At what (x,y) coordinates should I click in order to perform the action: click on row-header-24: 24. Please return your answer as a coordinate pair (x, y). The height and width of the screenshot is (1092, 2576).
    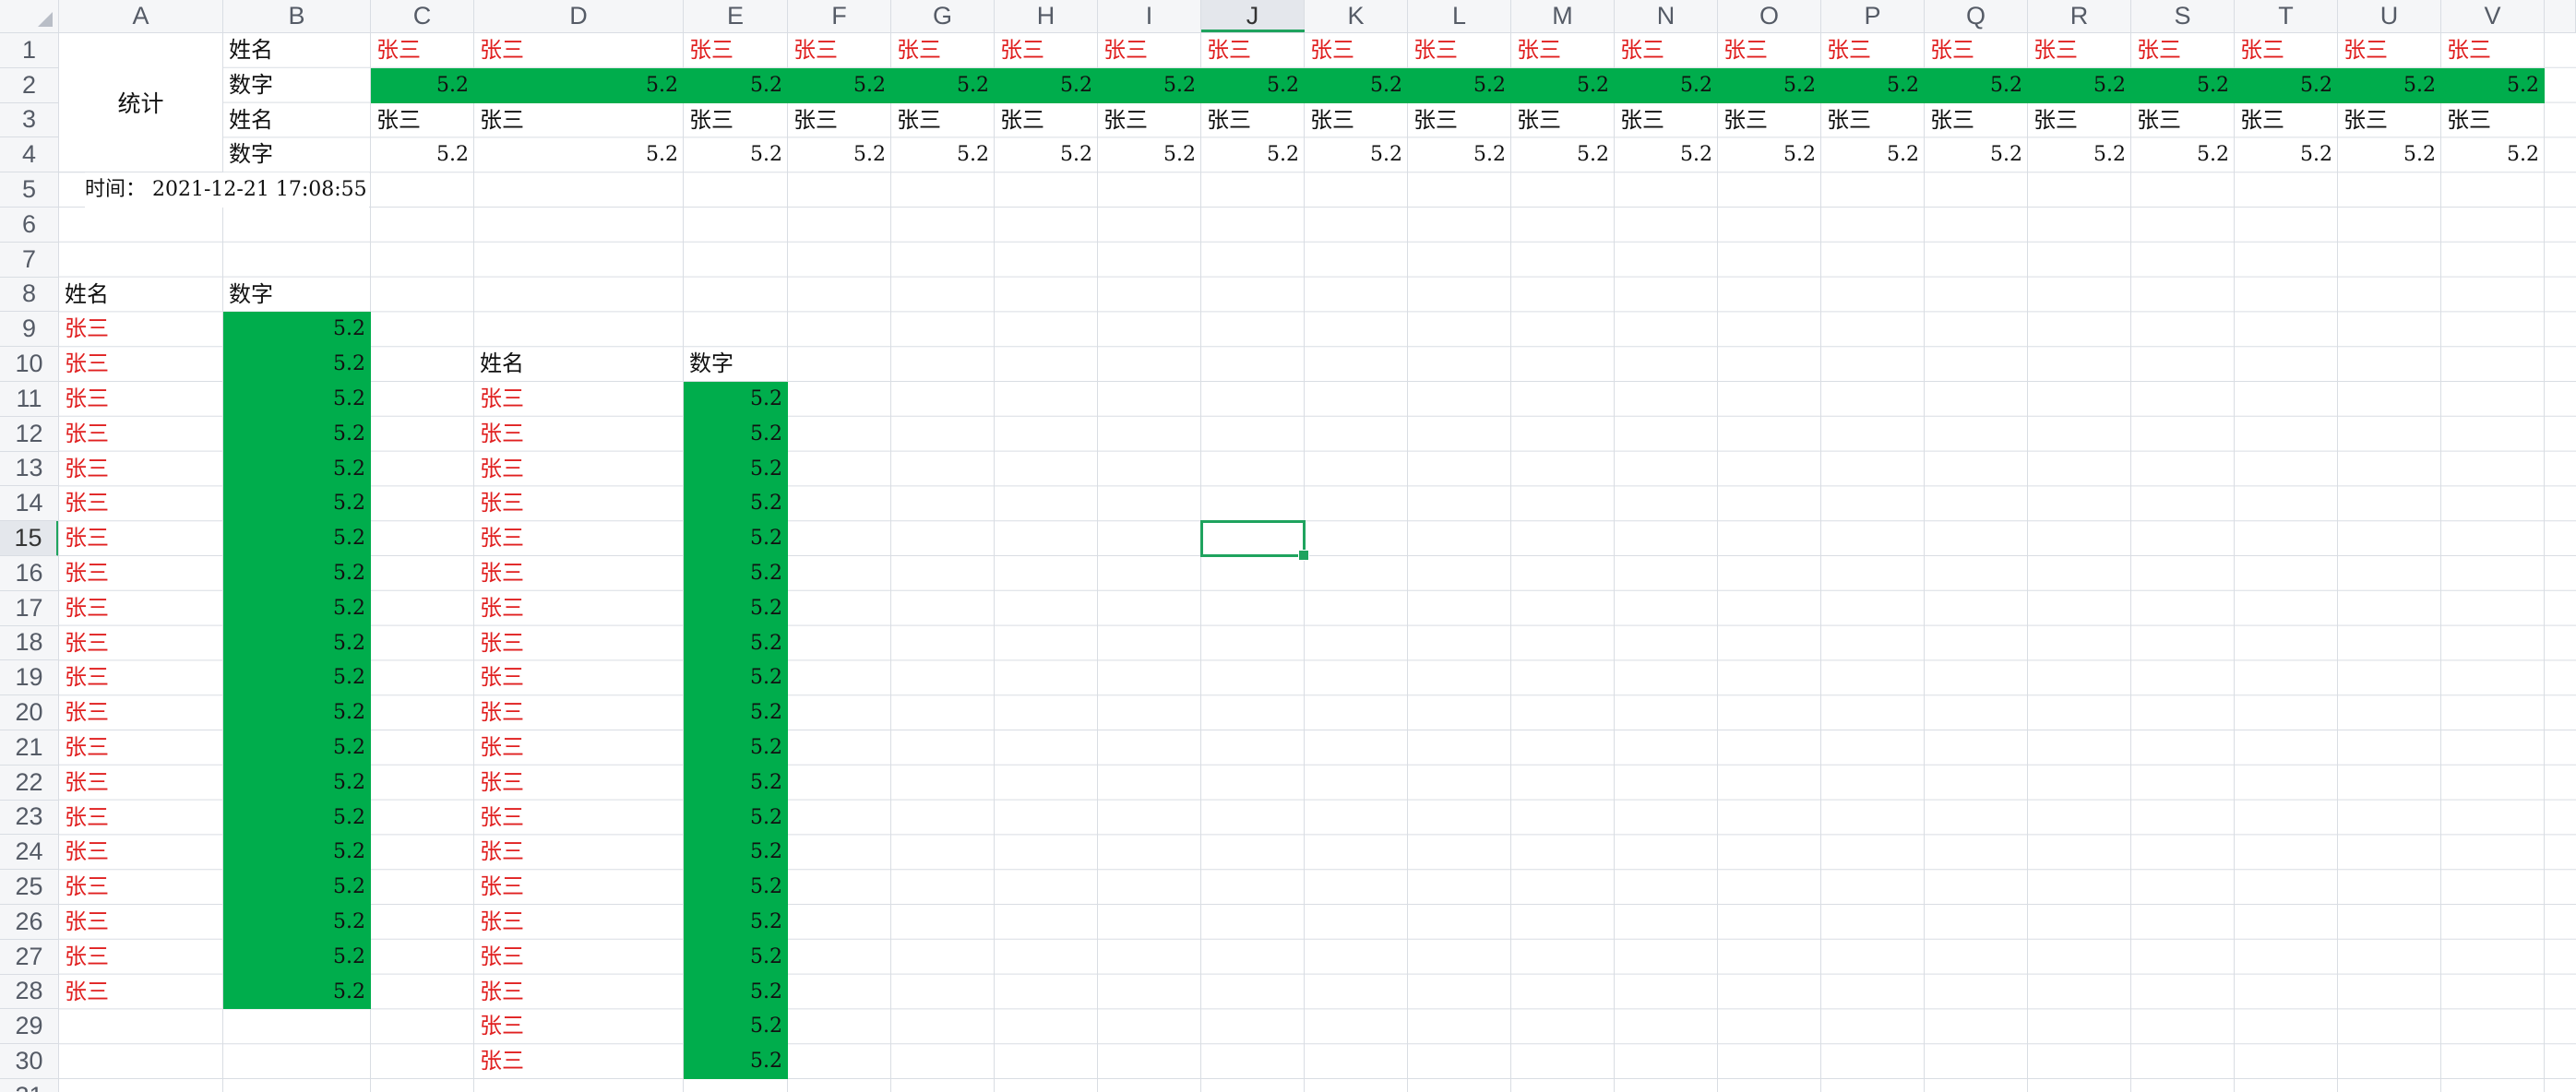
    Looking at the image, I should click on (29, 853).